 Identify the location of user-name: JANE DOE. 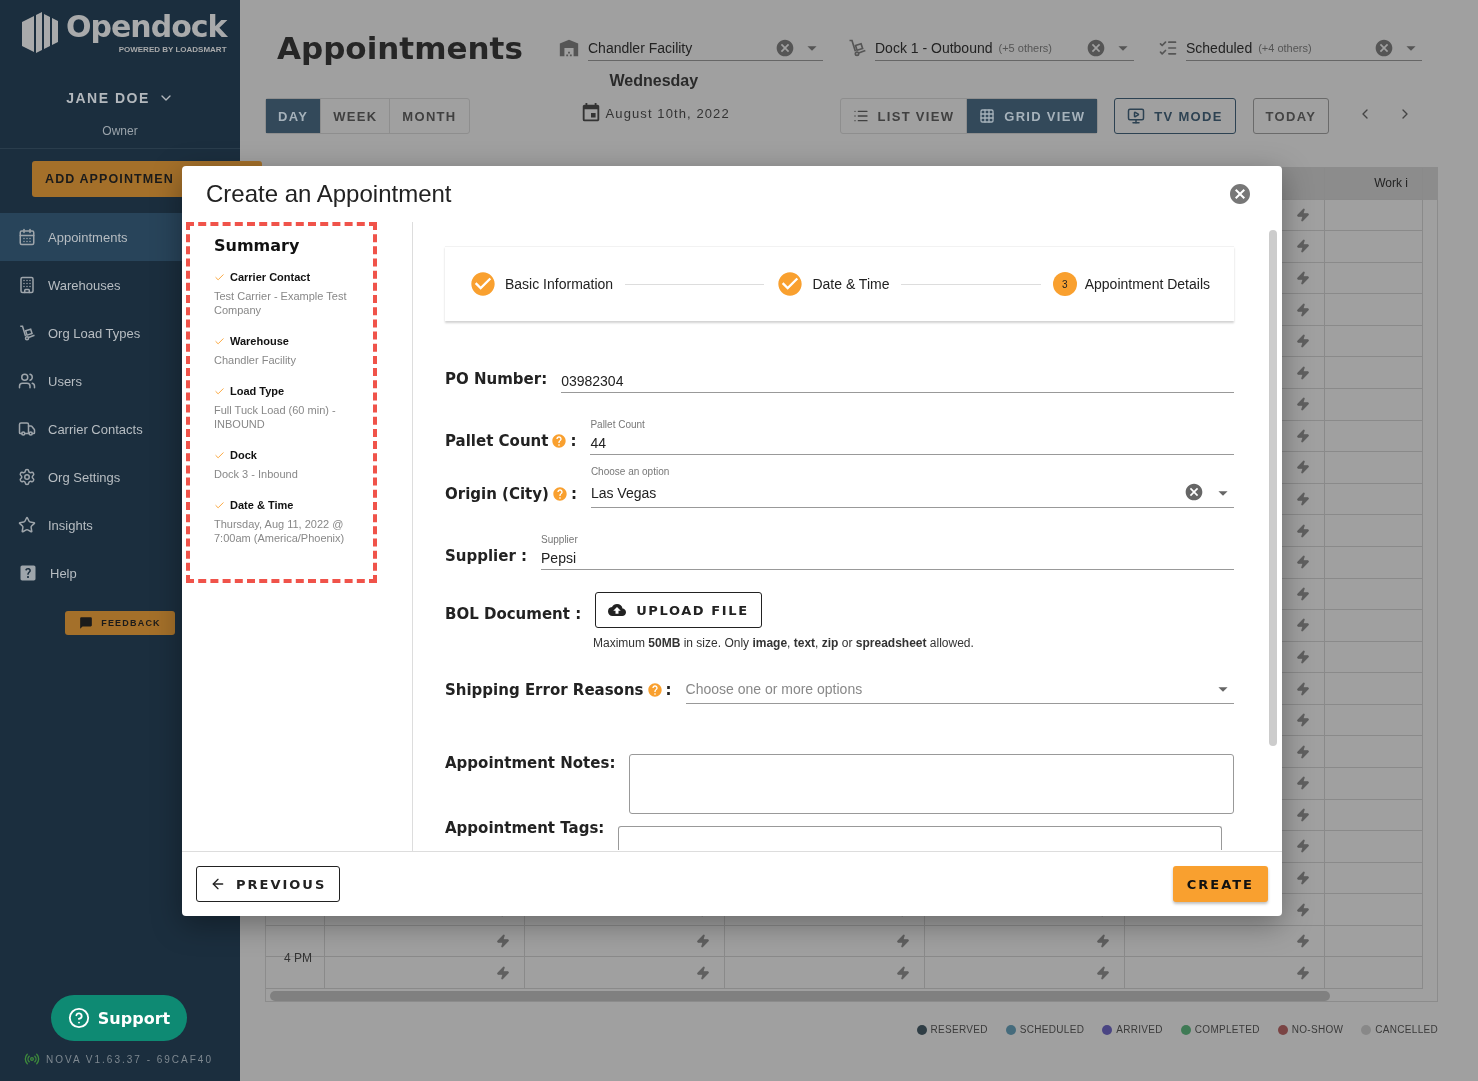
(108, 98).